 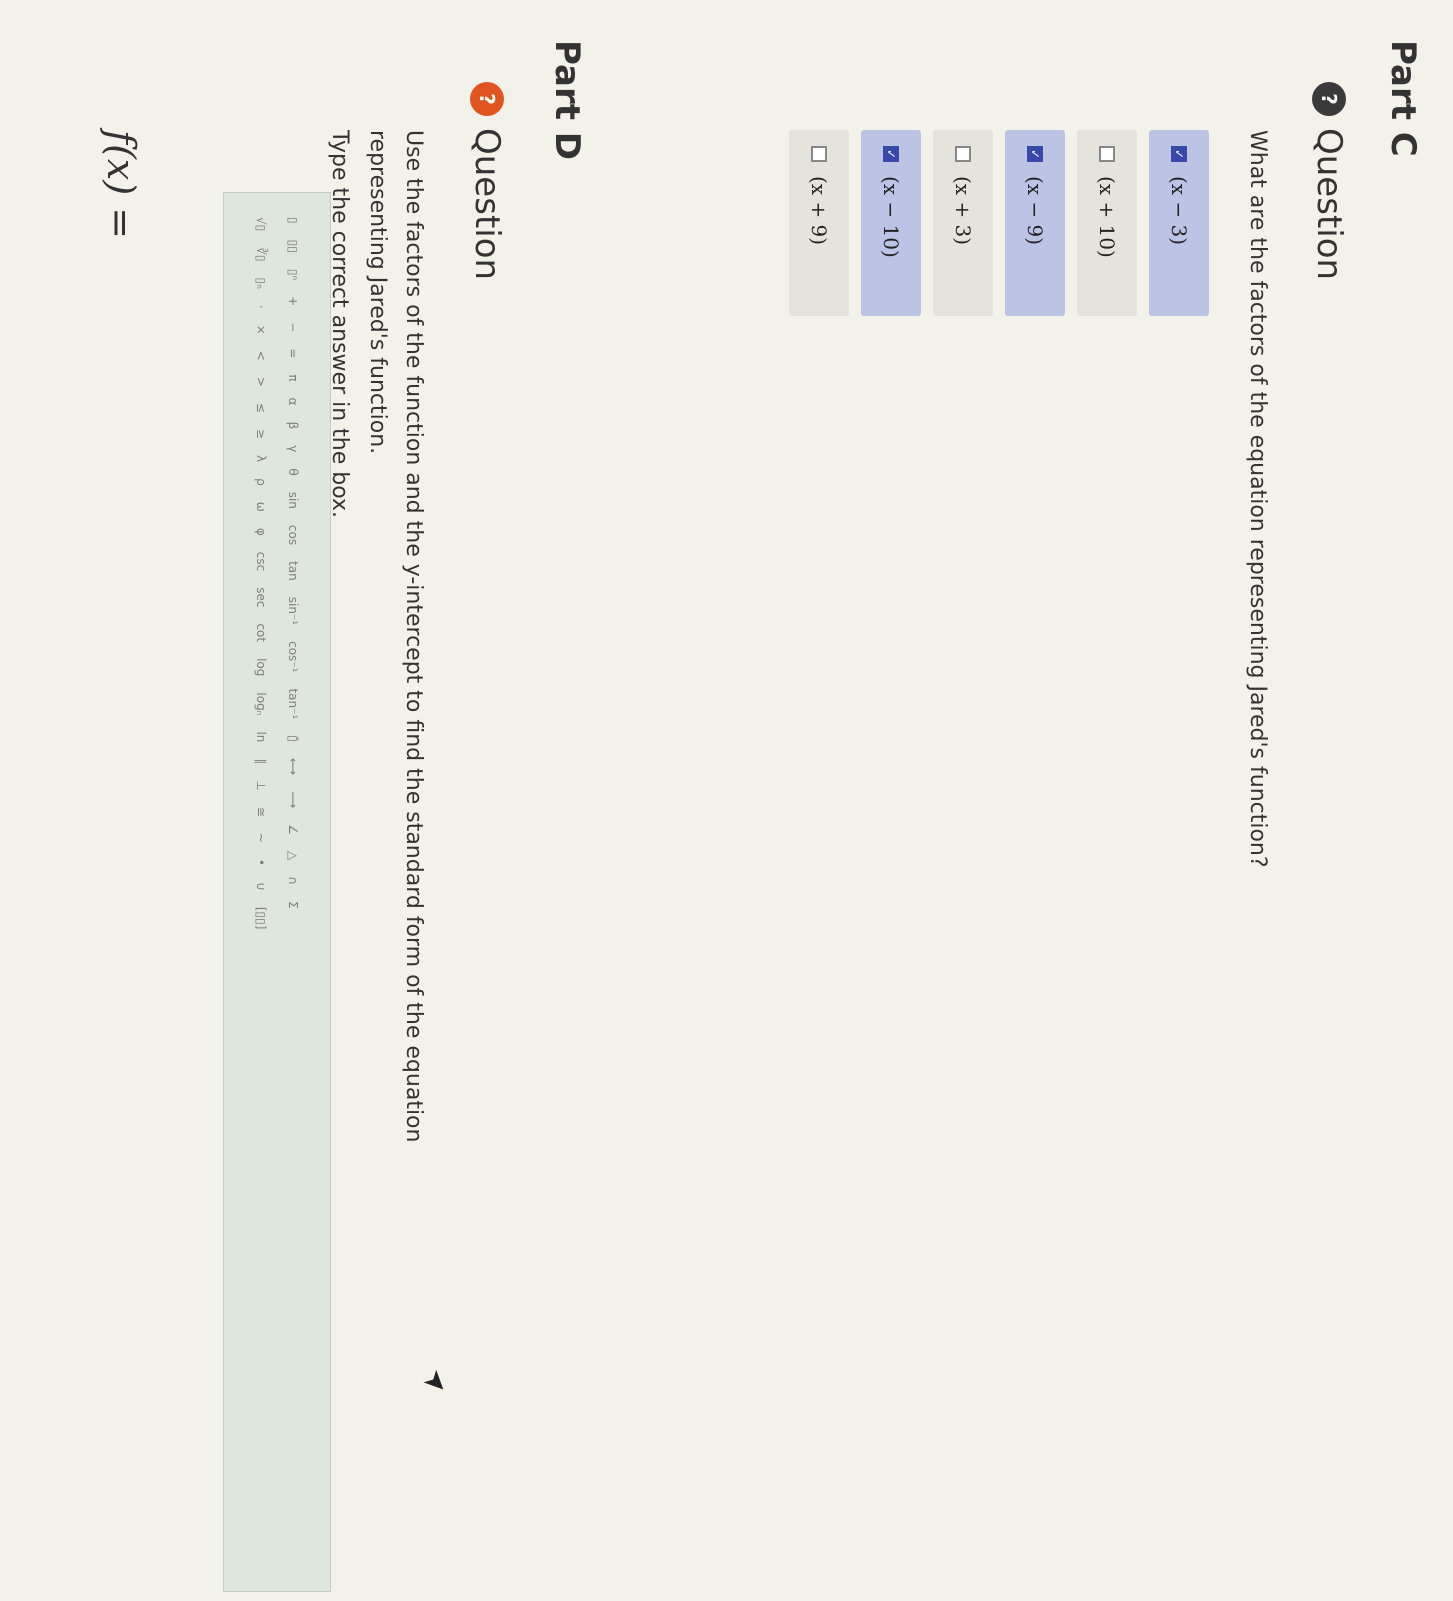 I want to click on part-d-question-header: ? Question, so click(x=487, y=181).